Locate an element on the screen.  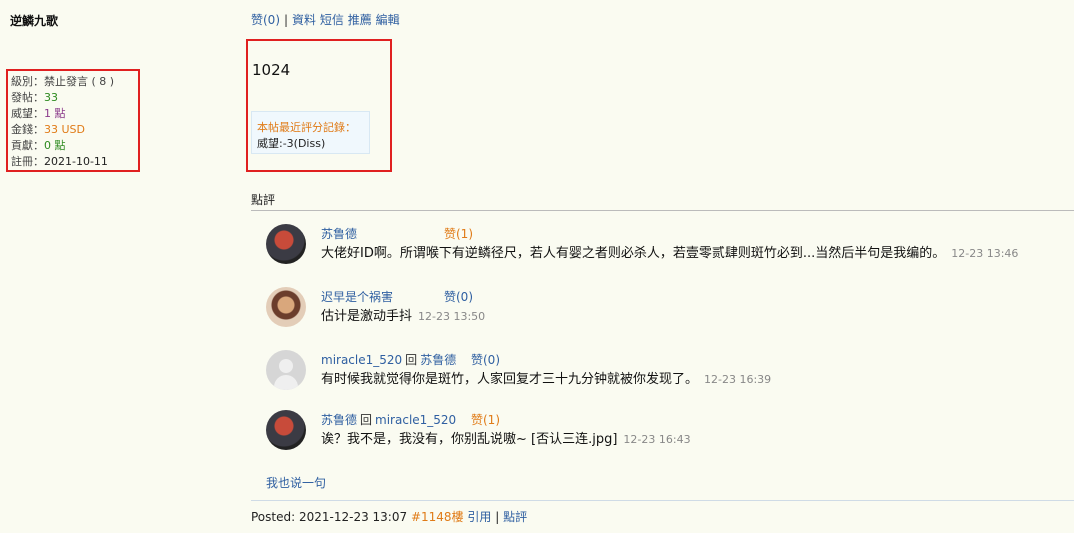
rating-record: 本帖最近評分記錄： 威望:-3(Diss) is located at coordinates (310, 132).